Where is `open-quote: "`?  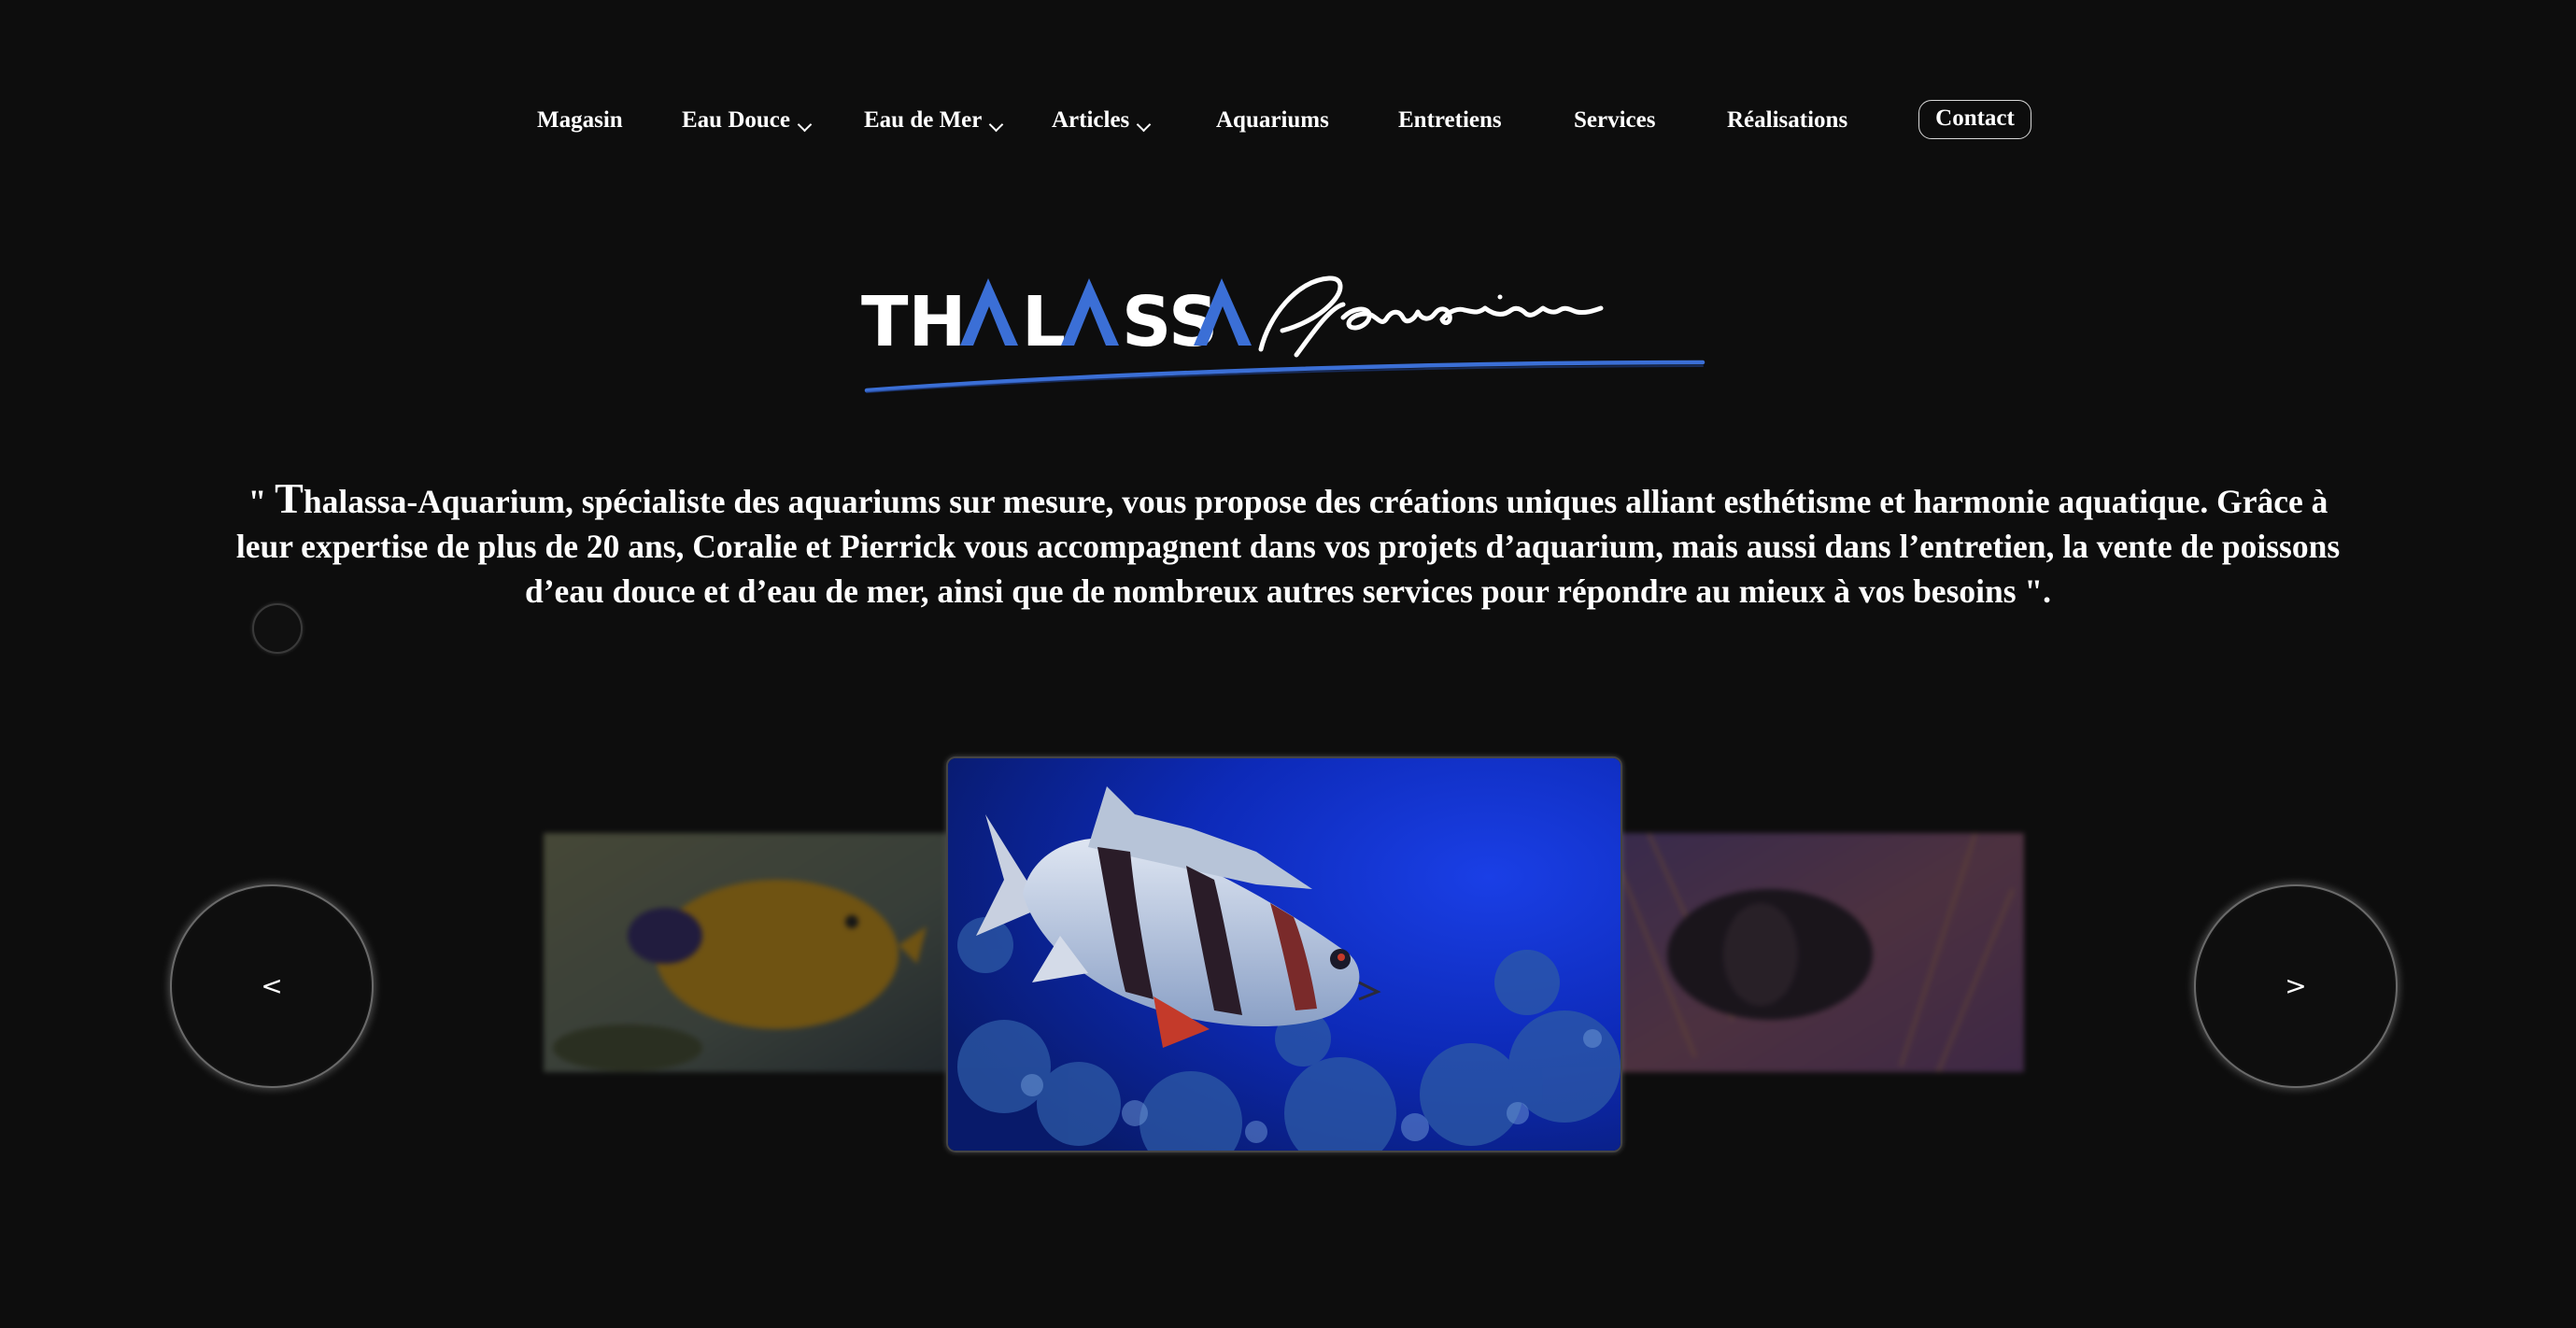 open-quote: " is located at coordinates (262, 501).